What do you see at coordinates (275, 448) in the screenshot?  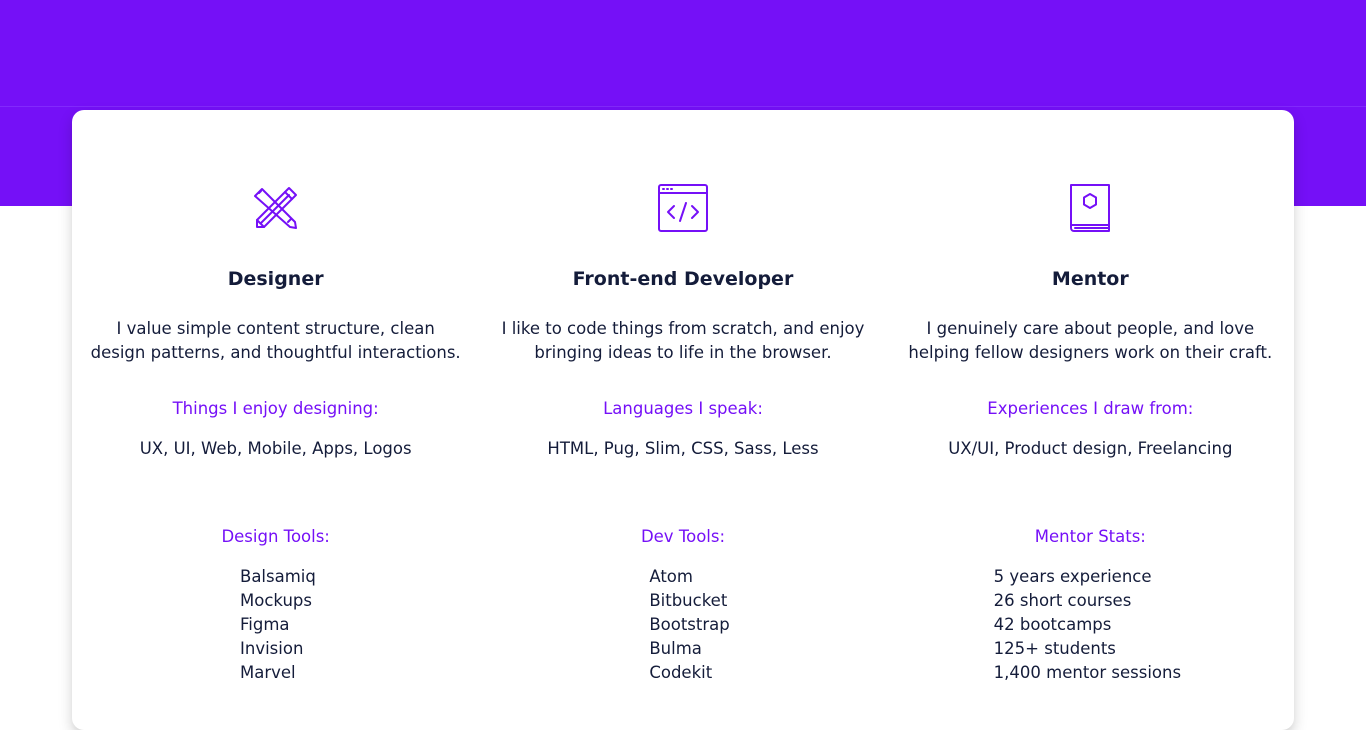 I see `column-skills: UX, UI, Web, Mobile, Apps, Logos` at bounding box center [275, 448].